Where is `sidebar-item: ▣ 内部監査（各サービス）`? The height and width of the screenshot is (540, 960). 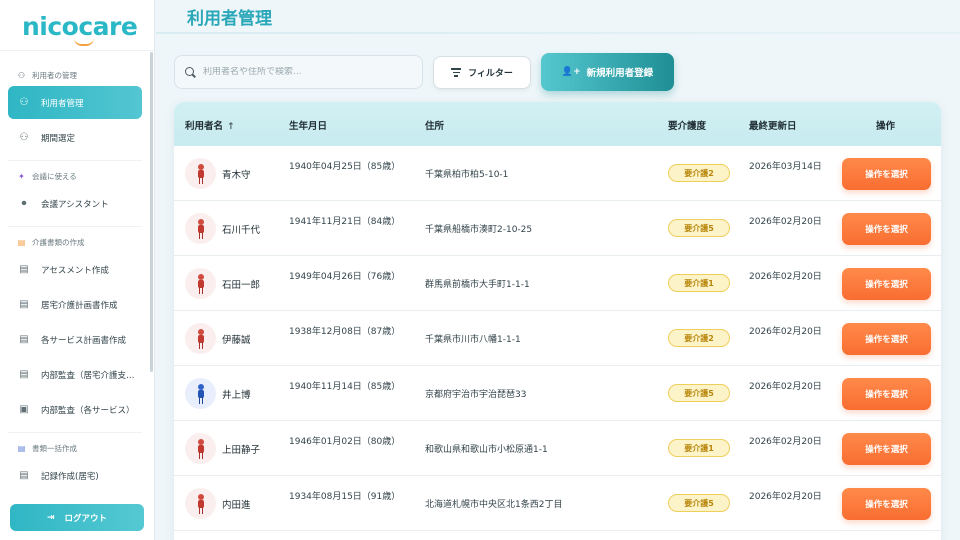 sidebar-item: ▣ 内部監査（各サービス） is located at coordinates (75, 409).